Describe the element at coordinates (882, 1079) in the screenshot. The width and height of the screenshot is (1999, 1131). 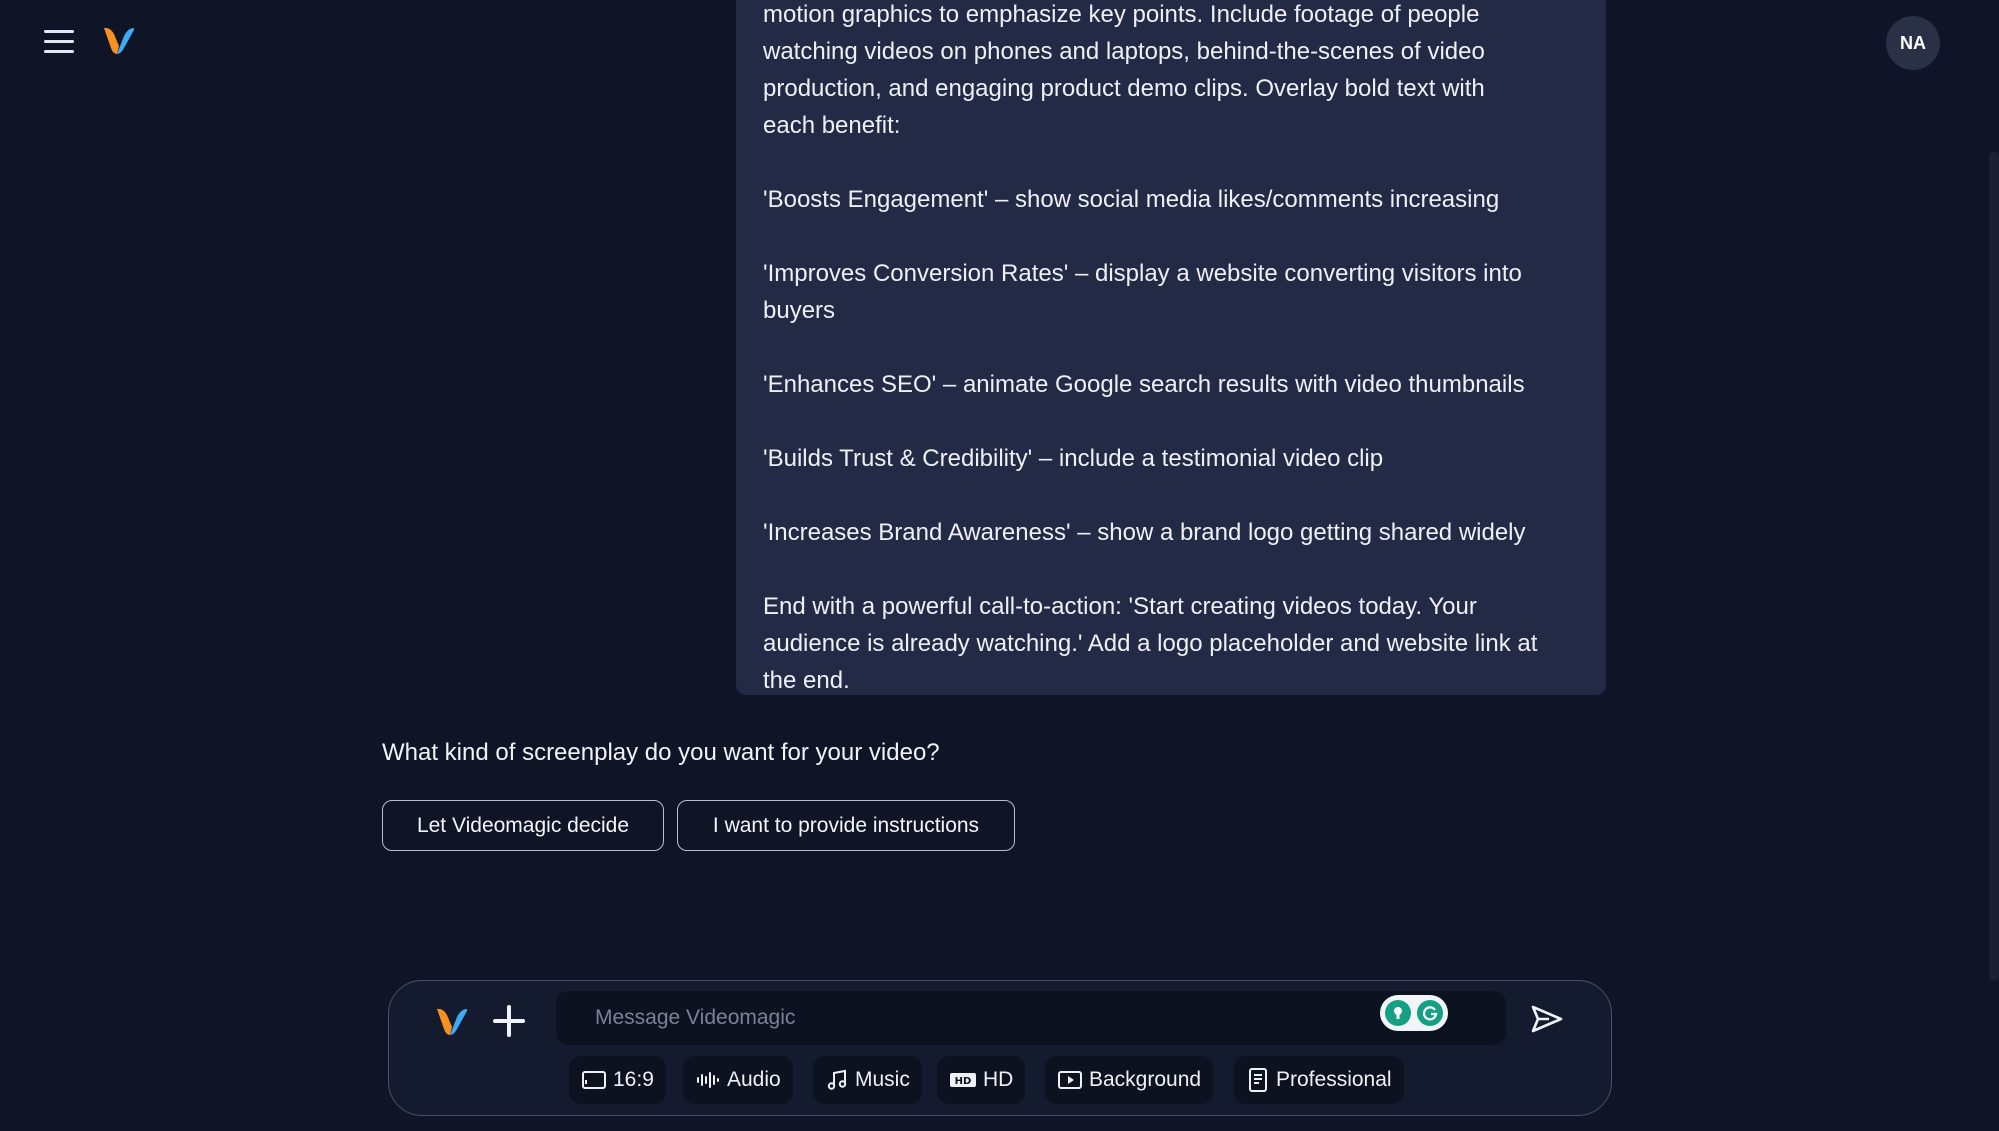
I see `music-label: Music` at that location.